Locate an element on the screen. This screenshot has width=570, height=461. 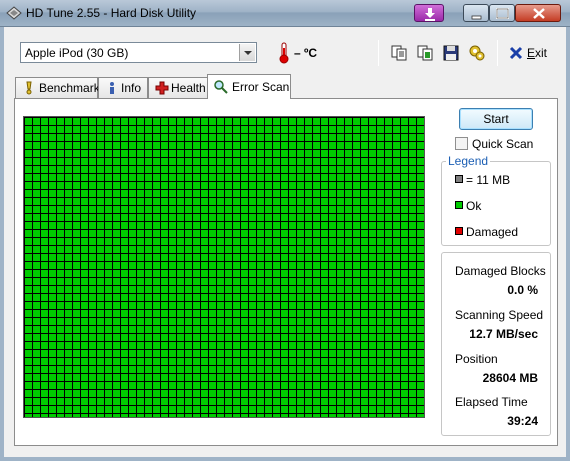
position-label: Position is located at coordinates (476, 359).